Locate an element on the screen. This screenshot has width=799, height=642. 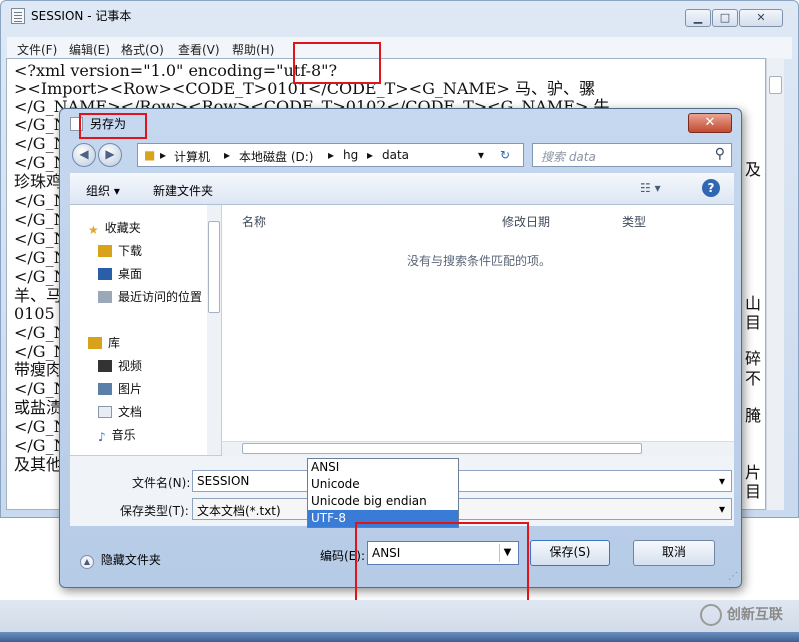
text-fragment: 不 is located at coordinates (753, 378).